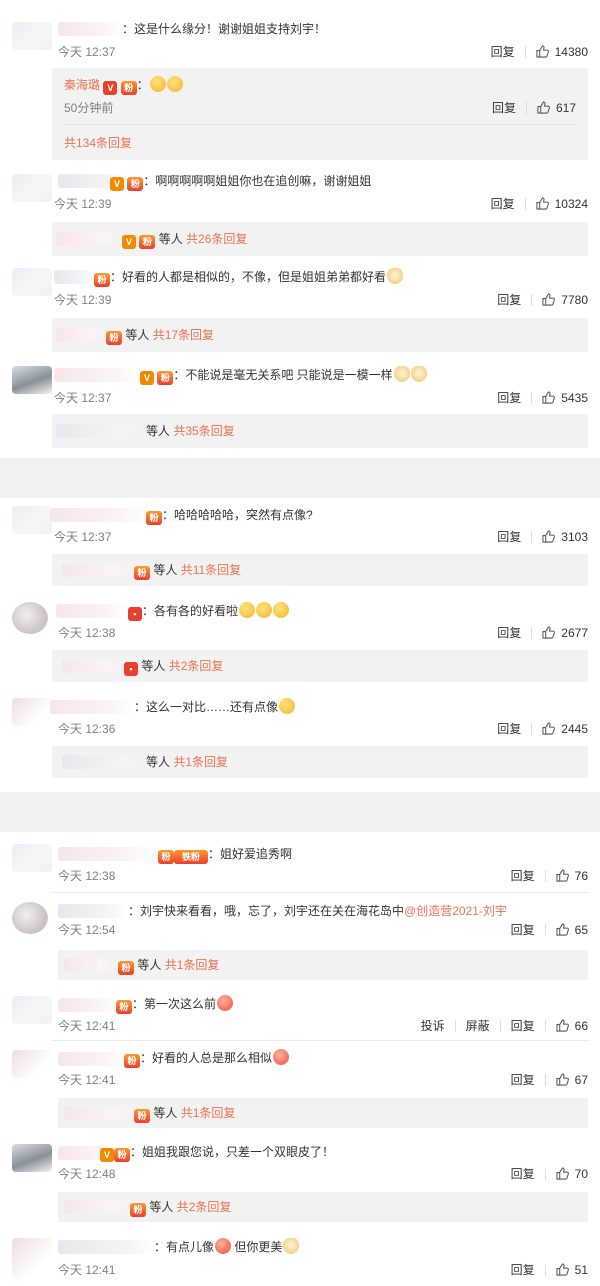  I want to click on heart-emoji-icon, so click(223, 1246).